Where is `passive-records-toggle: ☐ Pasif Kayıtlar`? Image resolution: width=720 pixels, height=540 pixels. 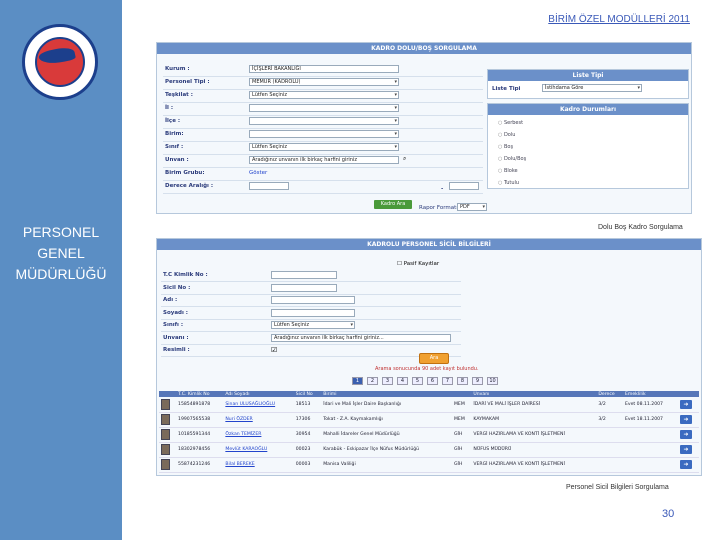
passive-records-toggle: ☐ Pasif Kayıtlar is located at coordinates (418, 264).